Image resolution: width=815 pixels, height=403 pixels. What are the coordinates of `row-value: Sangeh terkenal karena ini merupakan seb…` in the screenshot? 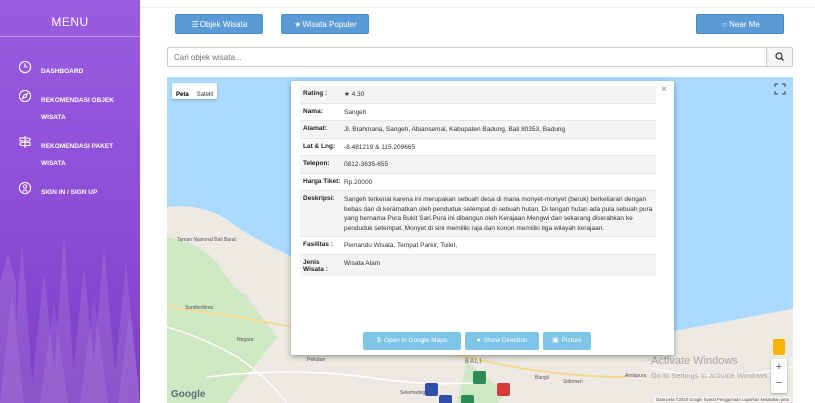 It's located at (499, 213).